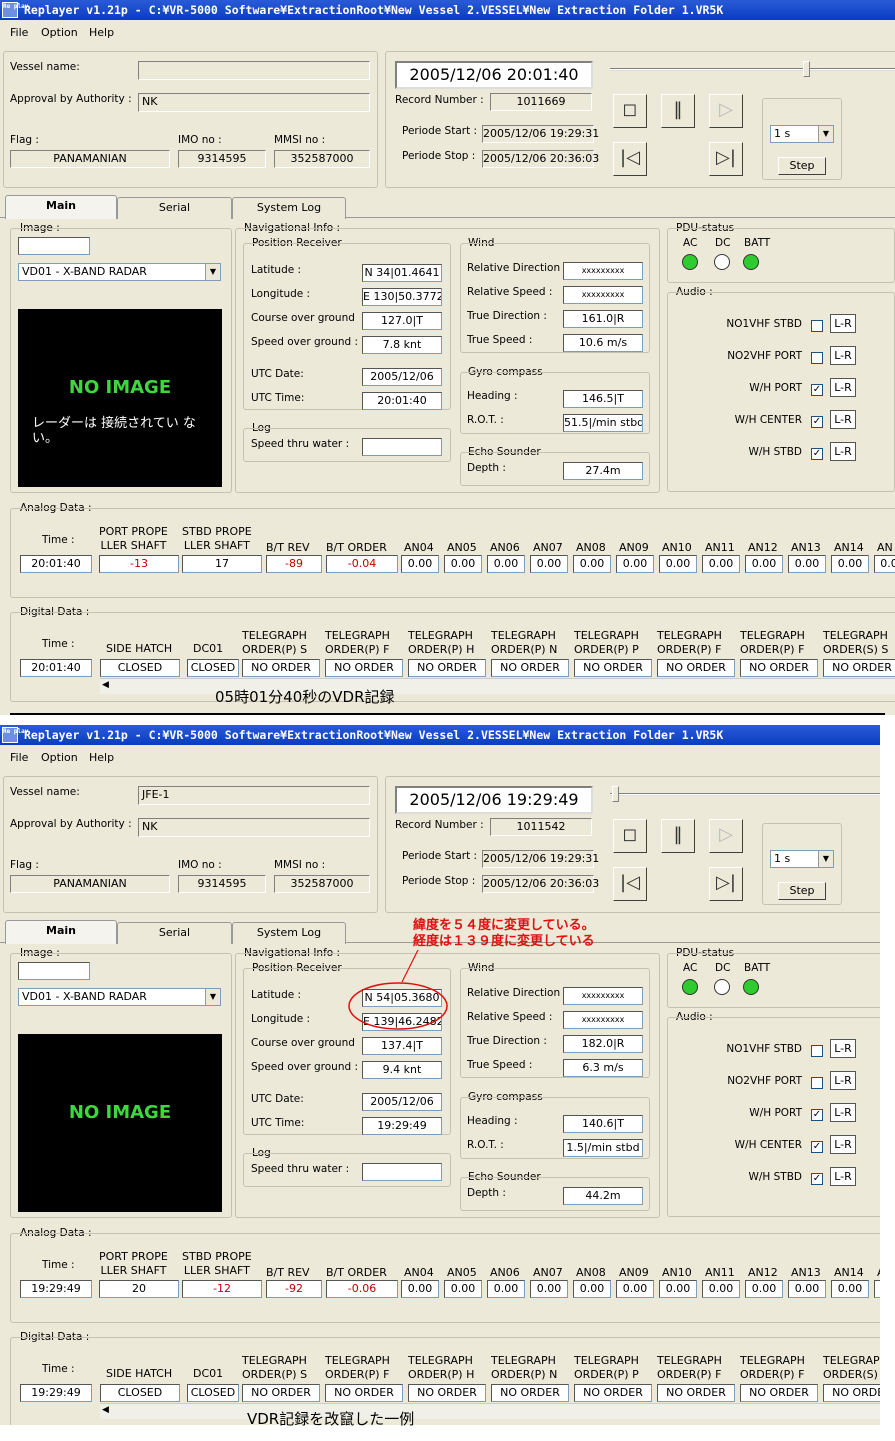 Image resolution: width=895 pixels, height=1441 pixels. What do you see at coordinates (362, 564) in the screenshot?
I see `analog-value-field: -0.04` at bounding box center [362, 564].